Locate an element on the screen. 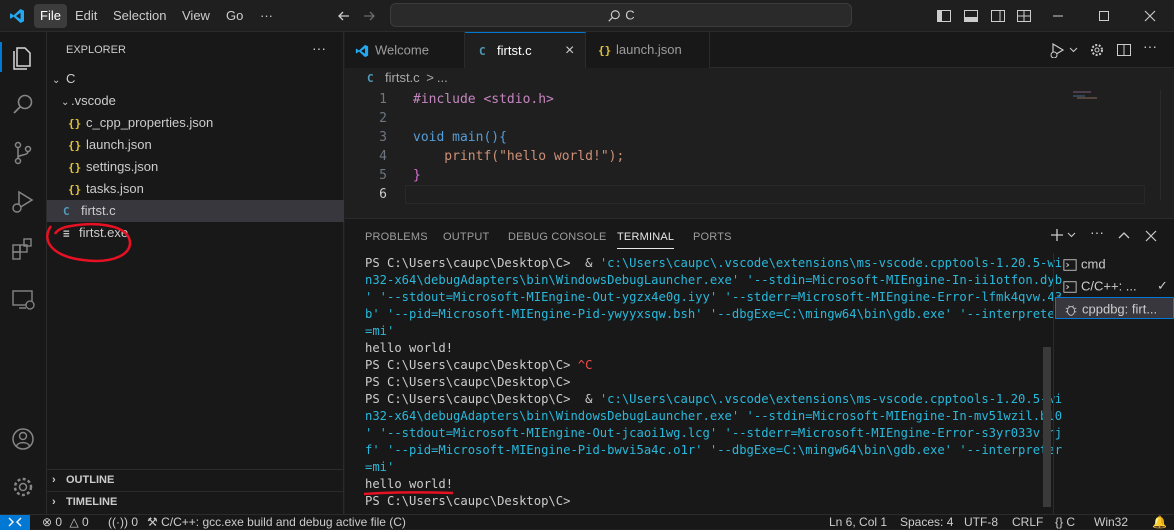 This screenshot has width=1174, height=530. terminal-icon is located at coordinates (1070, 287).